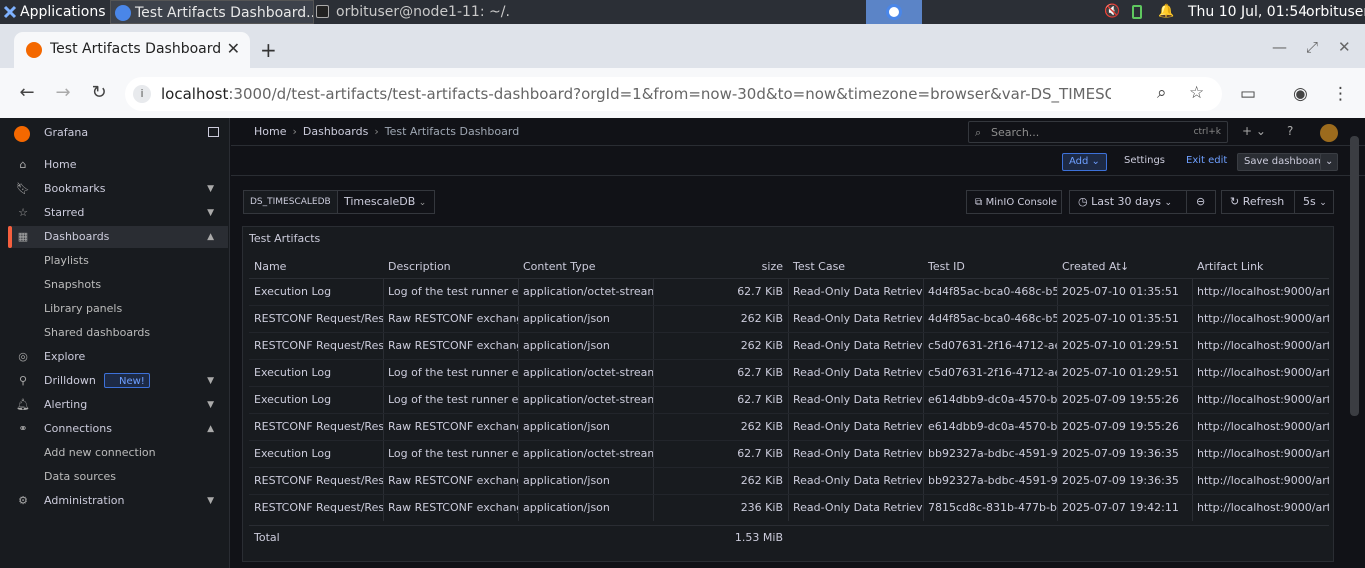  Describe the element at coordinates (1314, 202) in the screenshot. I see `refresh-interval-select: 5s ⌄` at that location.